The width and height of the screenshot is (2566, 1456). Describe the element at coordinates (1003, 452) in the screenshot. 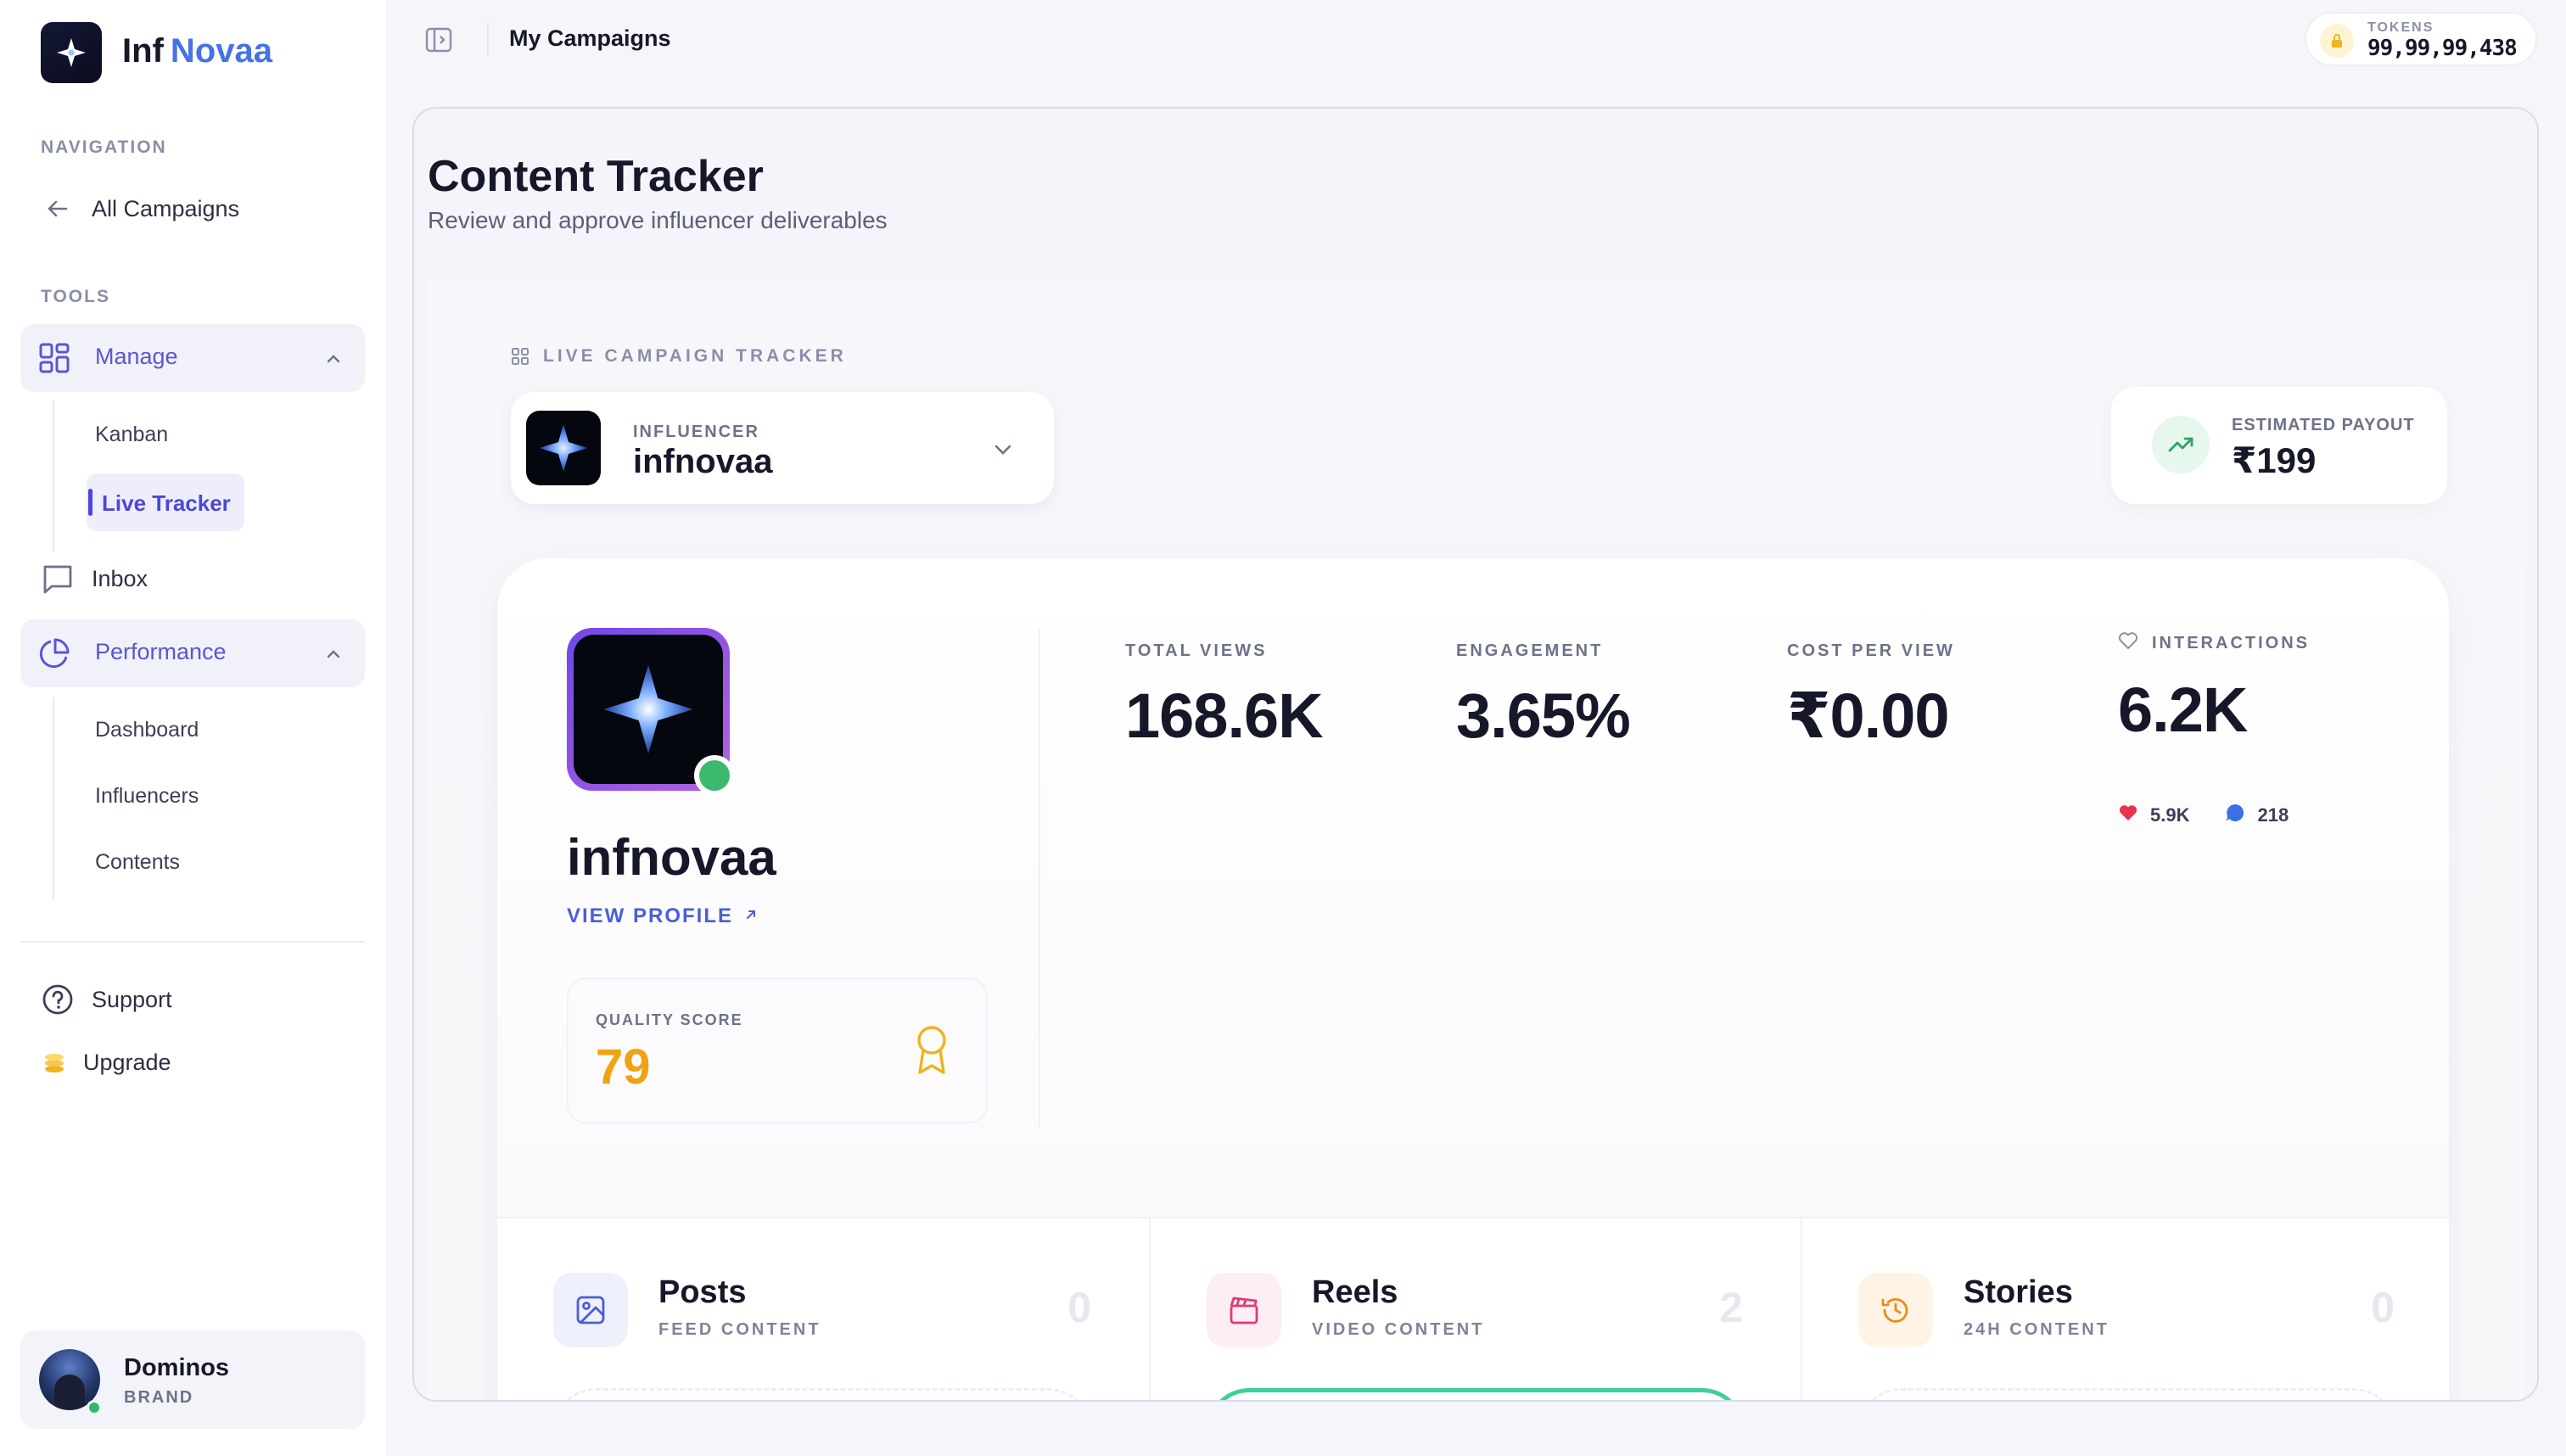

I see `chevron-down-icon` at that location.